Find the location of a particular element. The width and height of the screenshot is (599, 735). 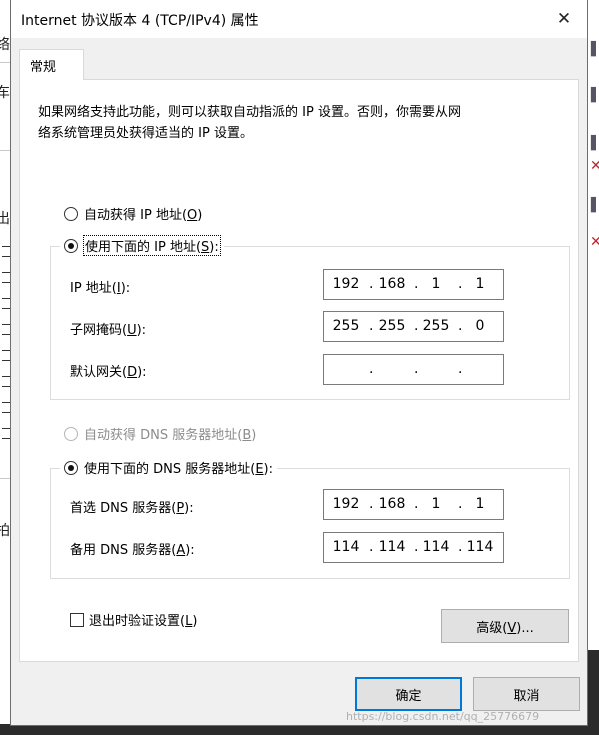

ok-button: 确定 is located at coordinates (408, 694).